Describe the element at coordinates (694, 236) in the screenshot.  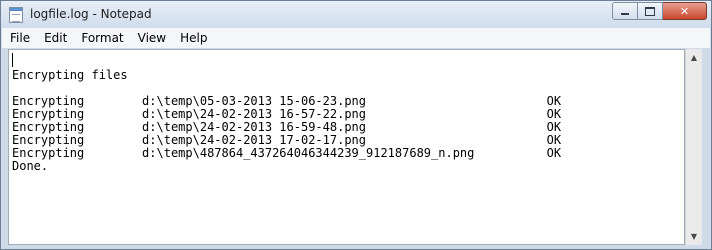
I see `scroll-down-icon: ▼` at that location.